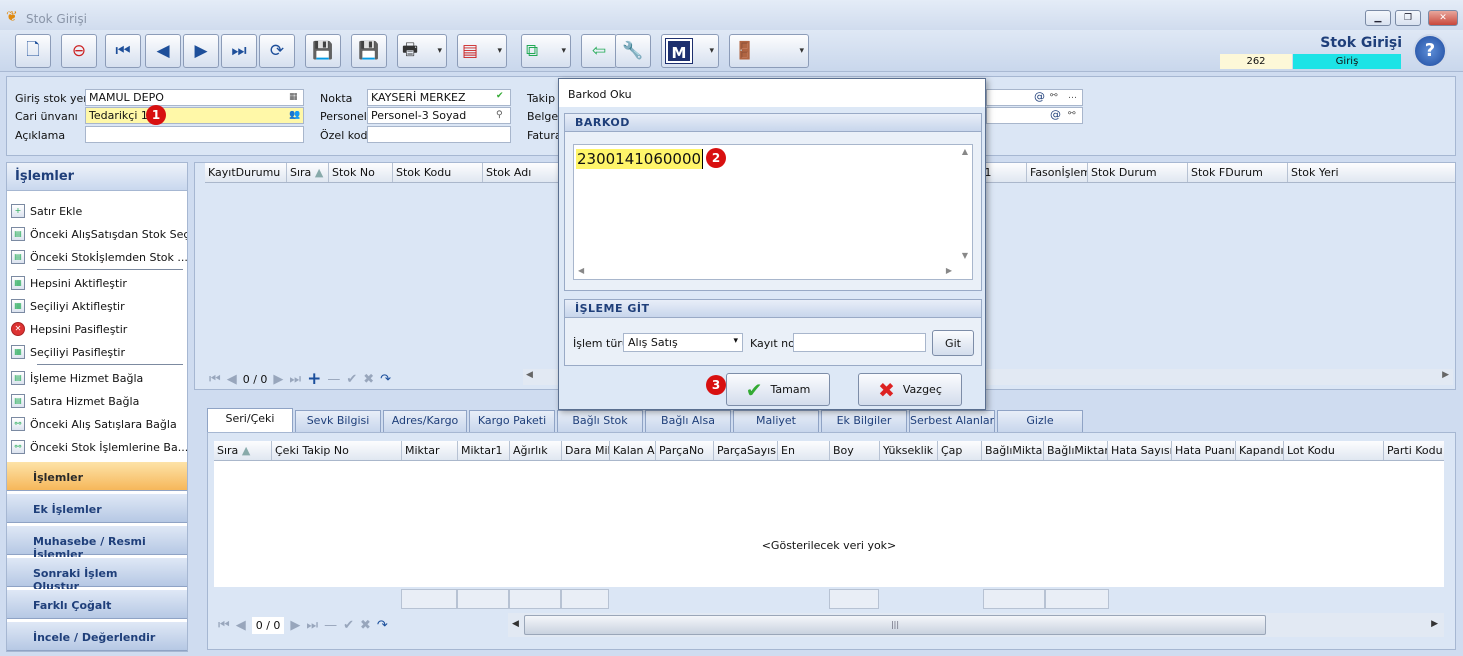 Image resolution: width=1463 pixels, height=656 pixels. What do you see at coordinates (1040, 421) in the screenshot?
I see `tab-gizle: Gizle` at bounding box center [1040, 421].